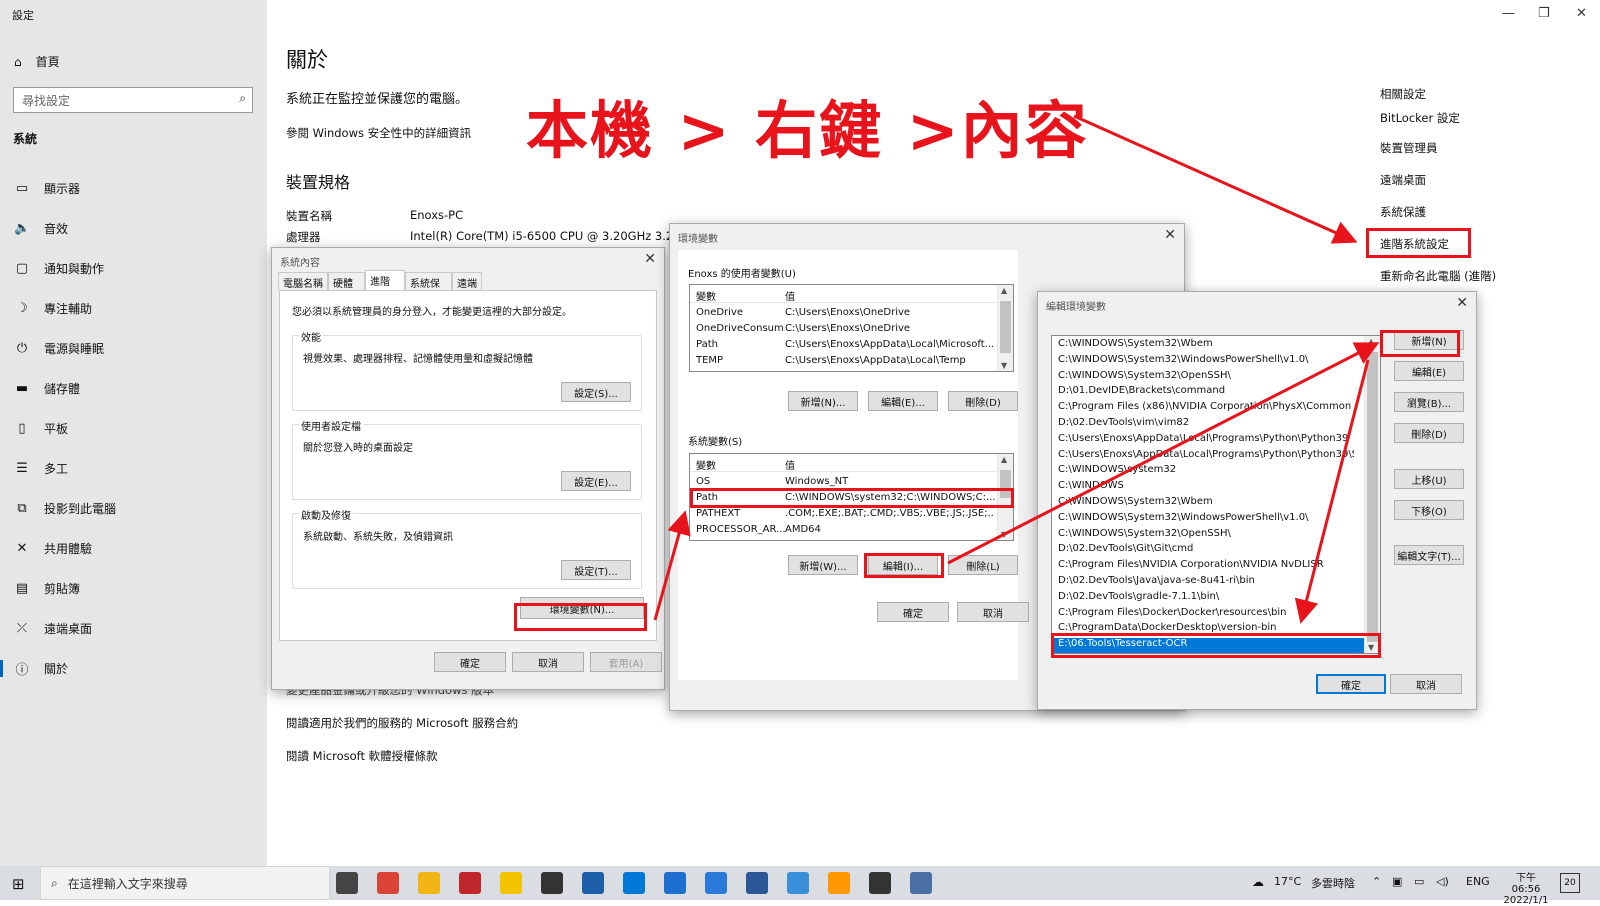 The width and height of the screenshot is (1600, 906). I want to click on weather-temp: 17°C, so click(1287, 881).